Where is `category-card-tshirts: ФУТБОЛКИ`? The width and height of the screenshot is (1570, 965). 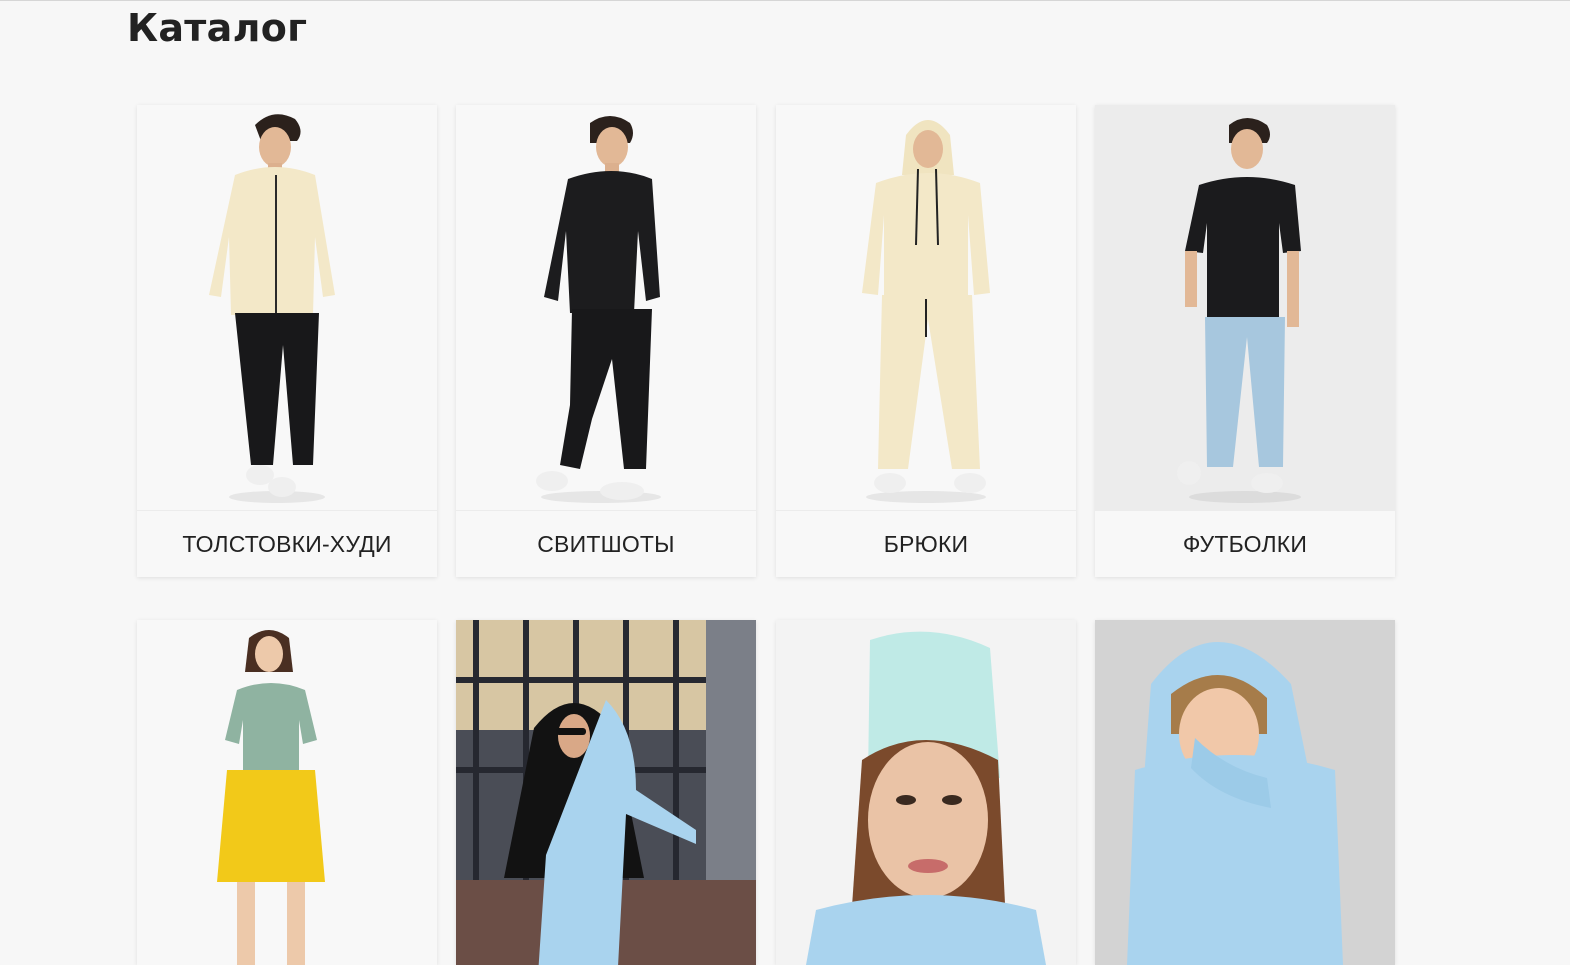
category-card-tshirts: ФУТБОЛКИ is located at coordinates (1245, 341).